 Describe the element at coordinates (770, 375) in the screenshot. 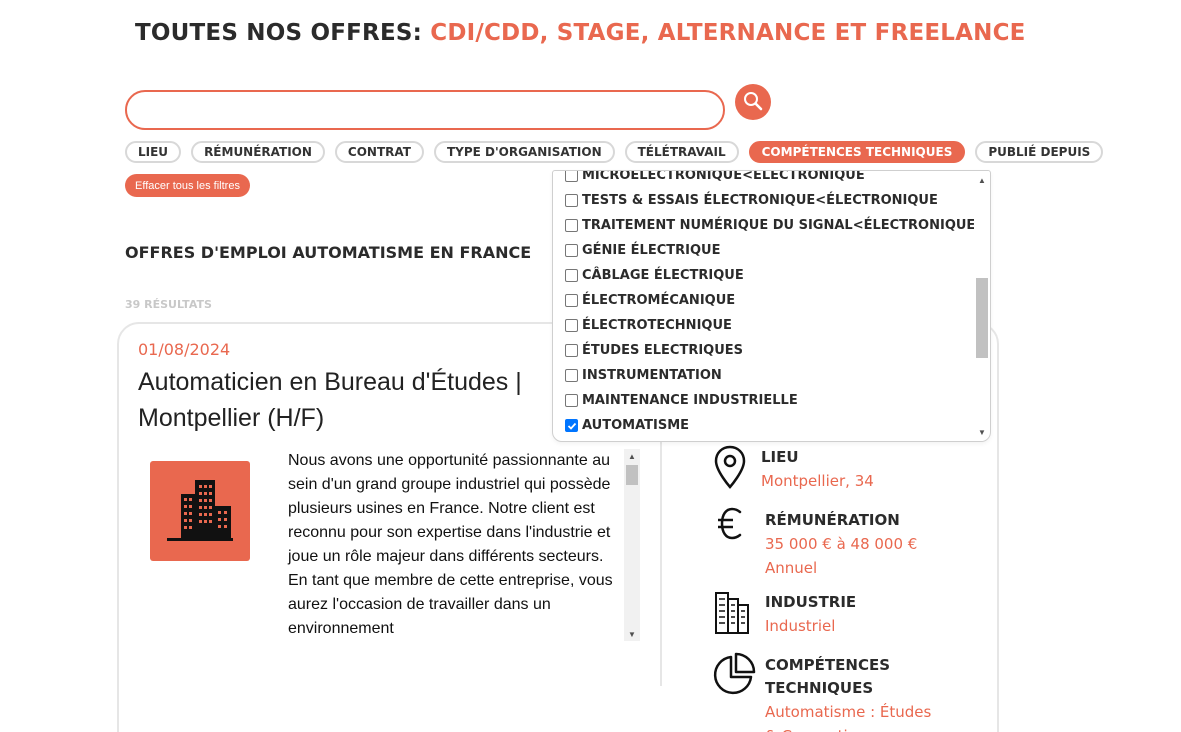

I see `option-instrumentation: INSTRUMENTATION` at that location.